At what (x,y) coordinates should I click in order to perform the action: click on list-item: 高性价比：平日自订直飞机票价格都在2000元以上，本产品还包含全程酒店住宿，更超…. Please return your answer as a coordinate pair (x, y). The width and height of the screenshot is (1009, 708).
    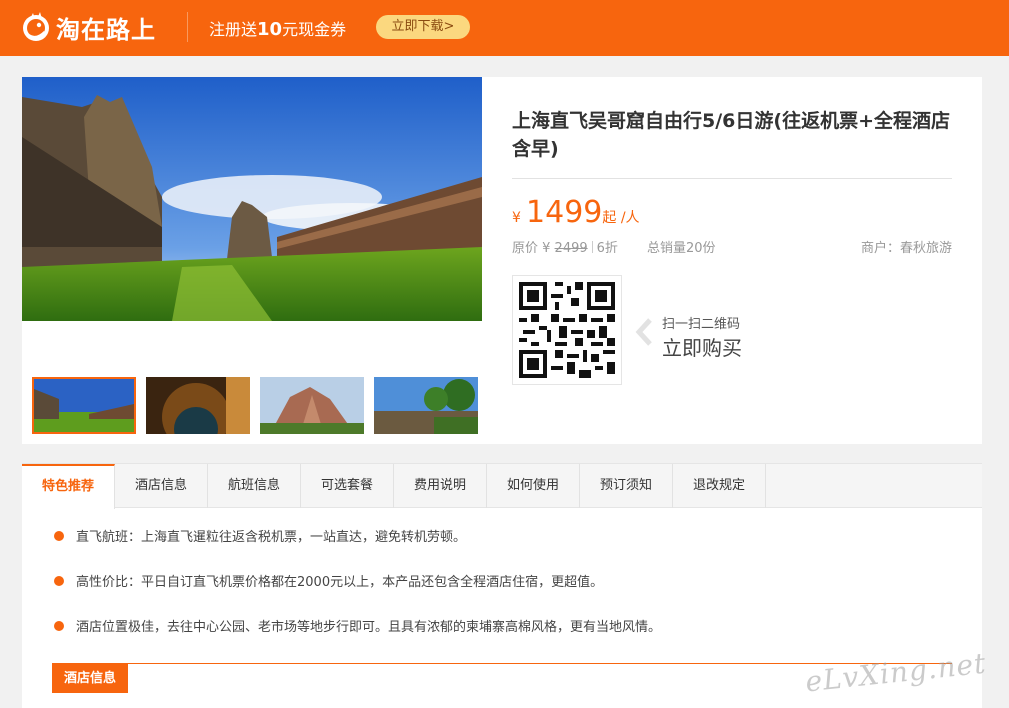
    Looking at the image, I should click on (328, 580).